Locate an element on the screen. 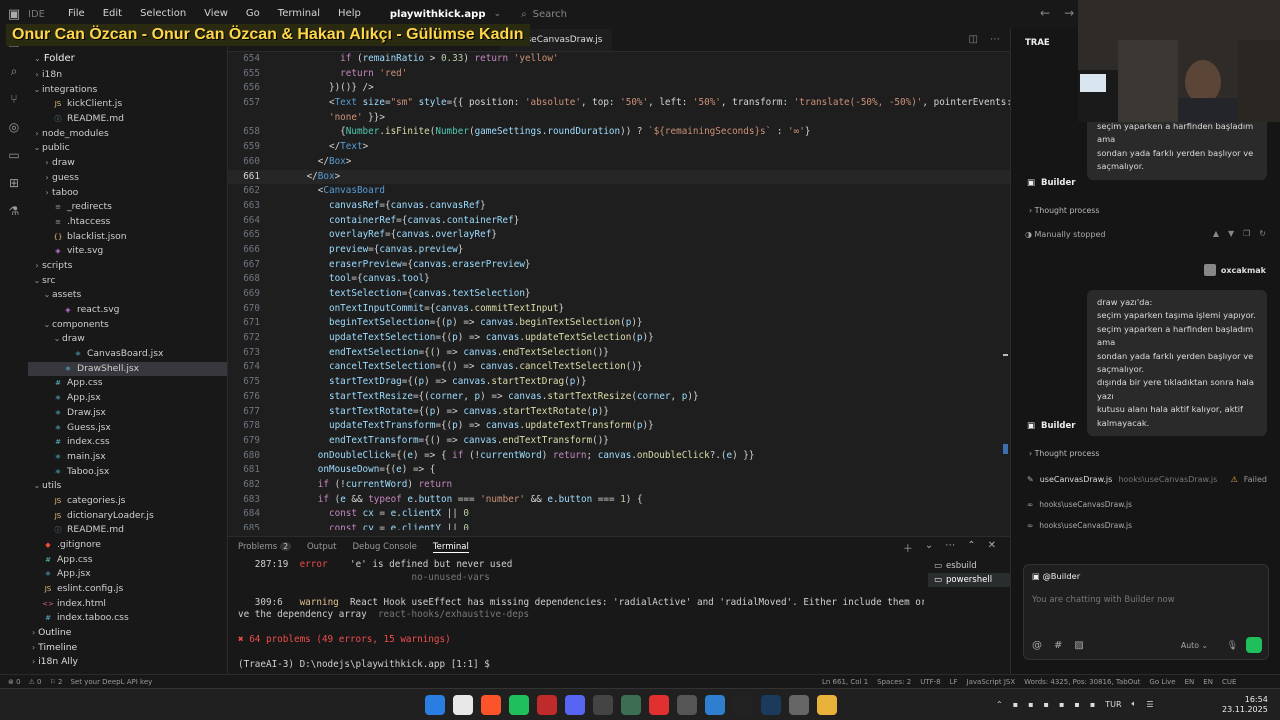 The height and width of the screenshot is (720, 1280). tree-file: ◈ react.svg is located at coordinates (127, 310).